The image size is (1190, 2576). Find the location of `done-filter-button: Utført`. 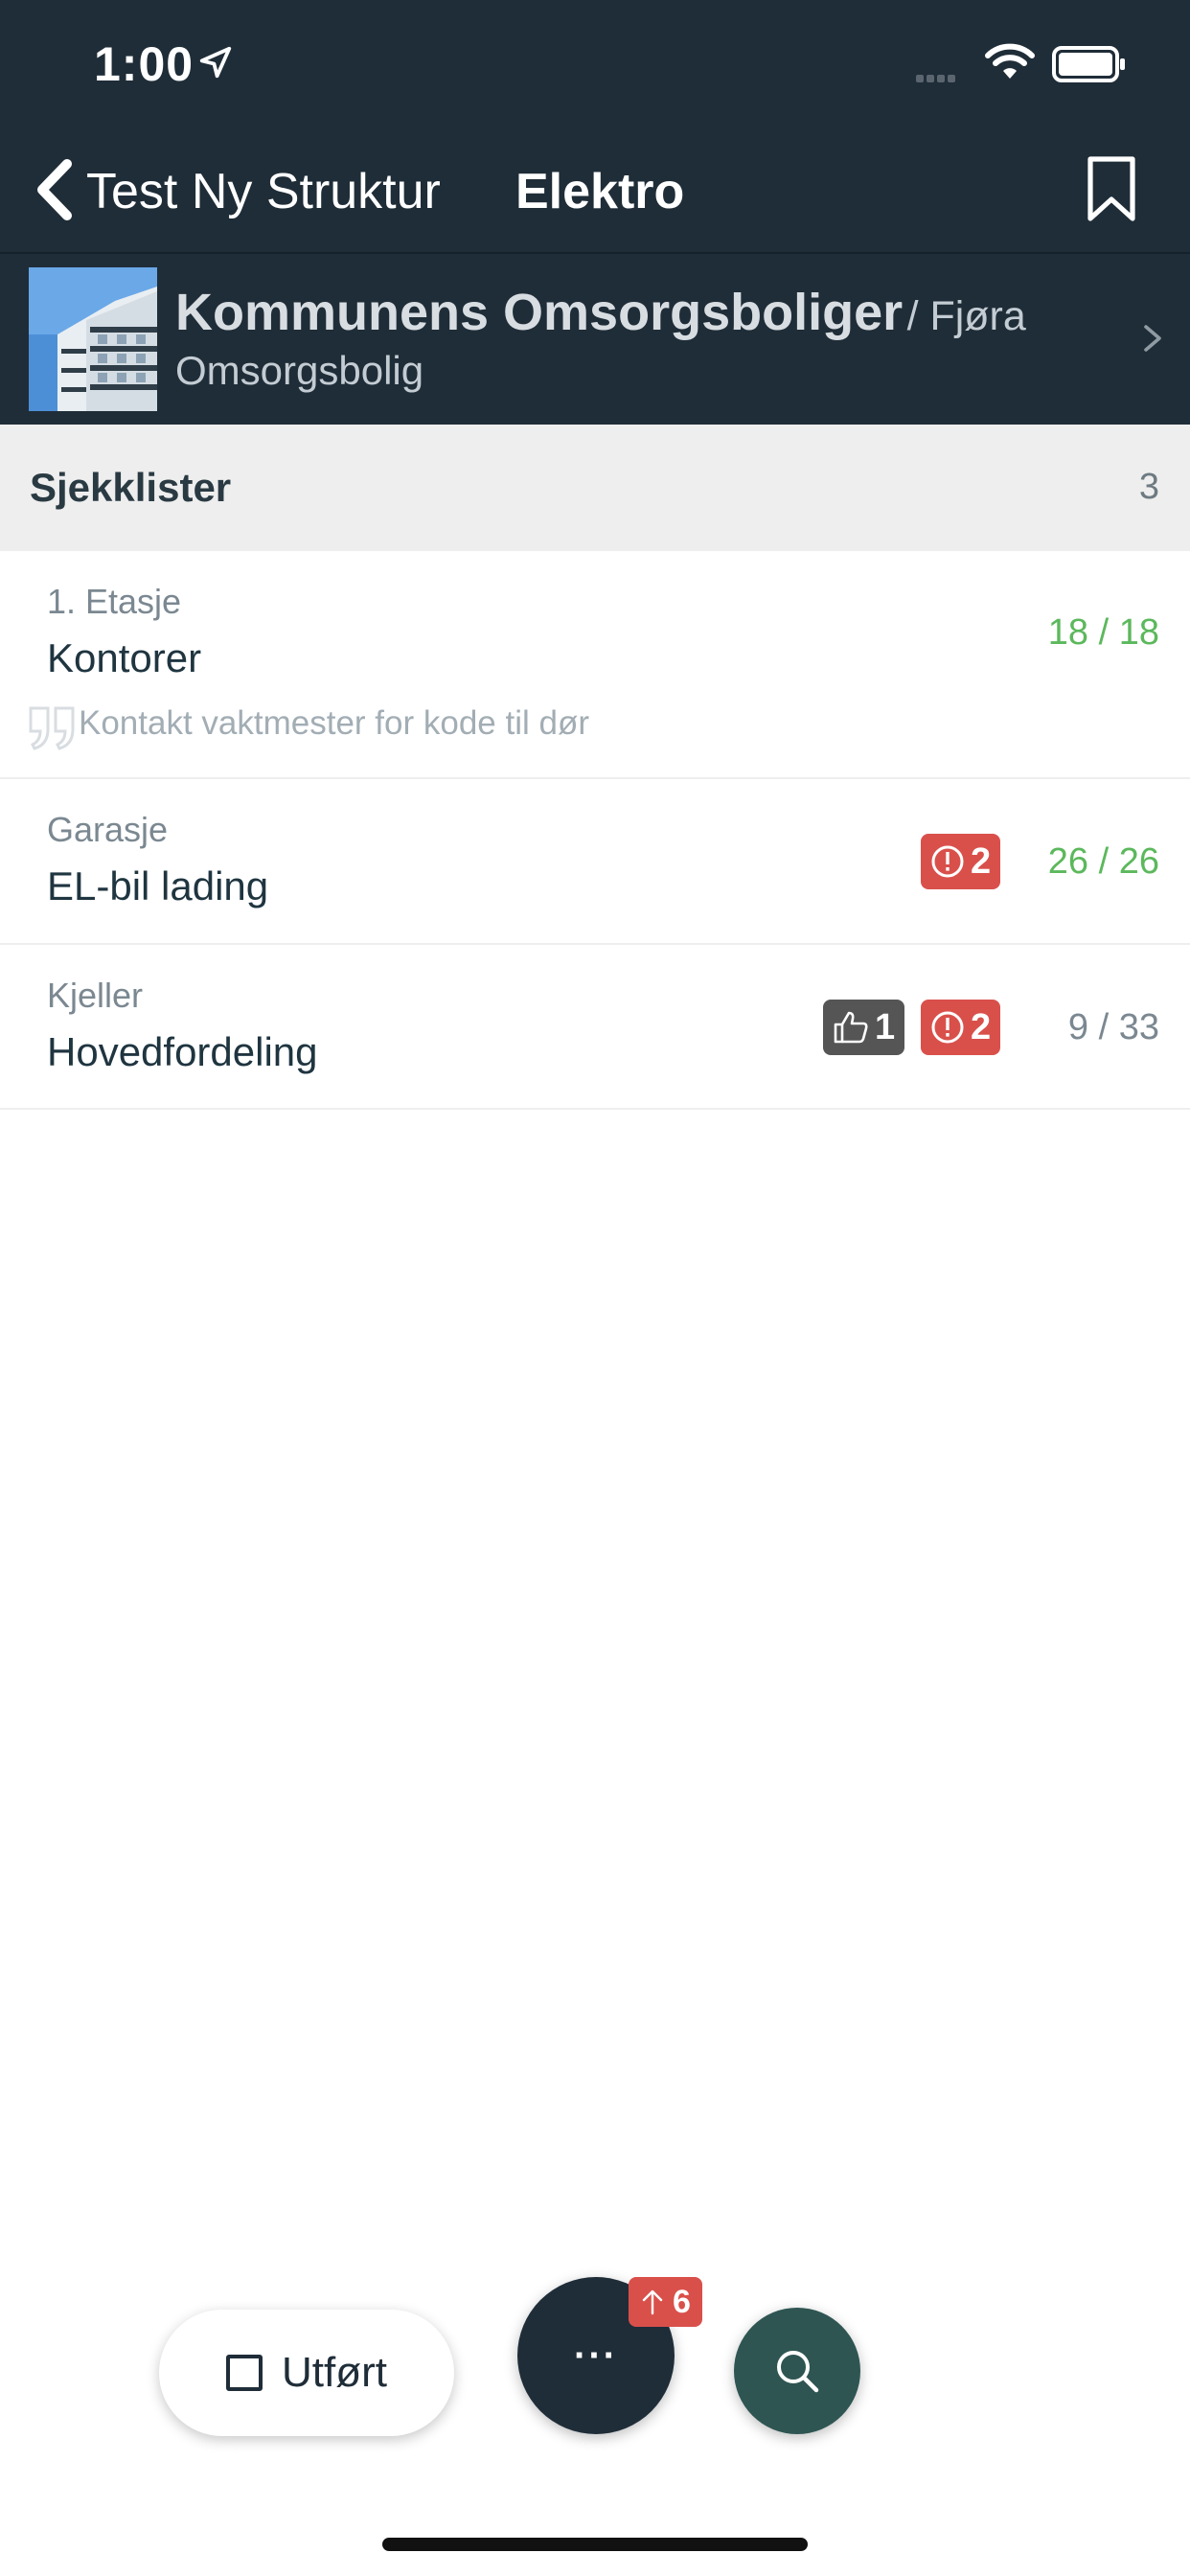

done-filter-button: Utført is located at coordinates (307, 2373).